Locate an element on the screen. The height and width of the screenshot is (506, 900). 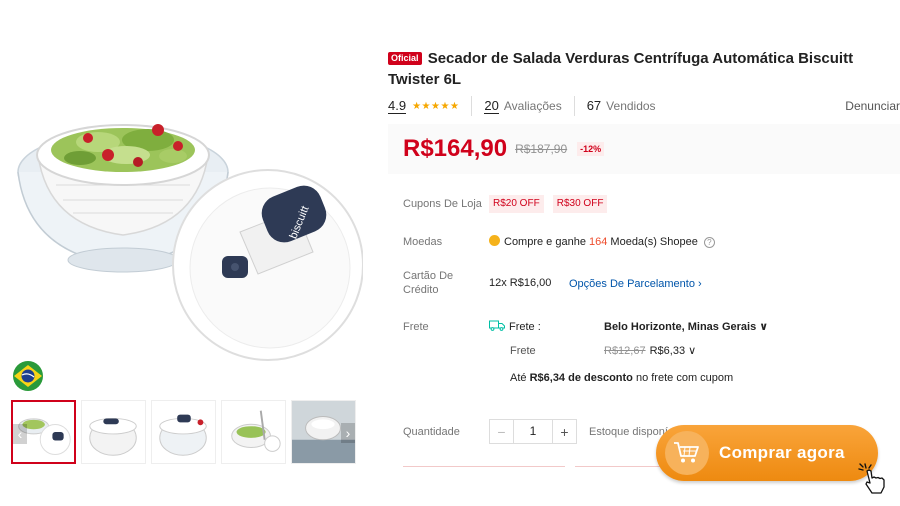
chevron-left-icon: ‹ is located at coordinates (20, 434).